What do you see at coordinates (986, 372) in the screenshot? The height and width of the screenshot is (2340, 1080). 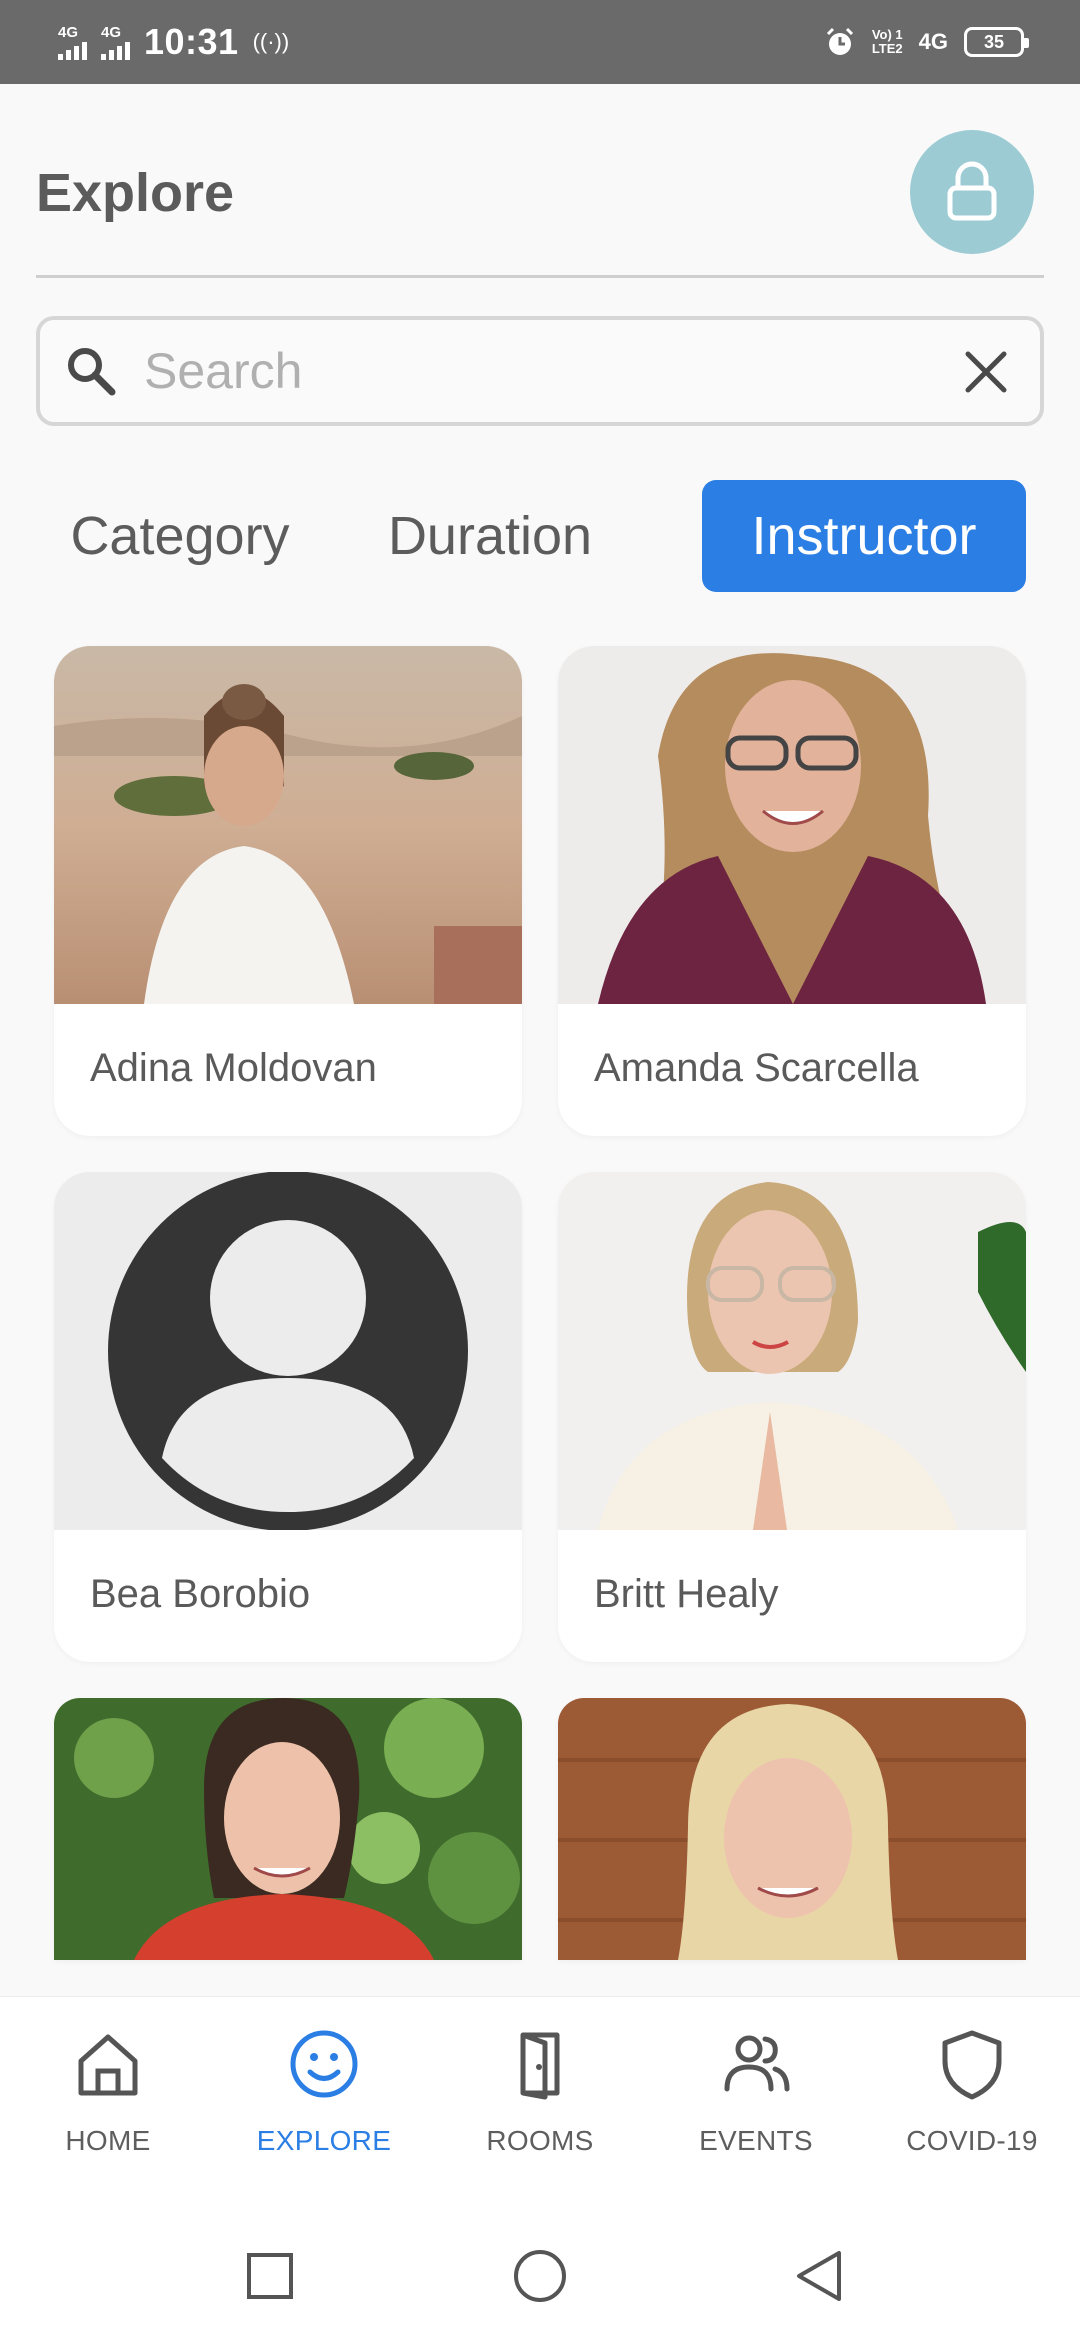 I see `clear-icon` at bounding box center [986, 372].